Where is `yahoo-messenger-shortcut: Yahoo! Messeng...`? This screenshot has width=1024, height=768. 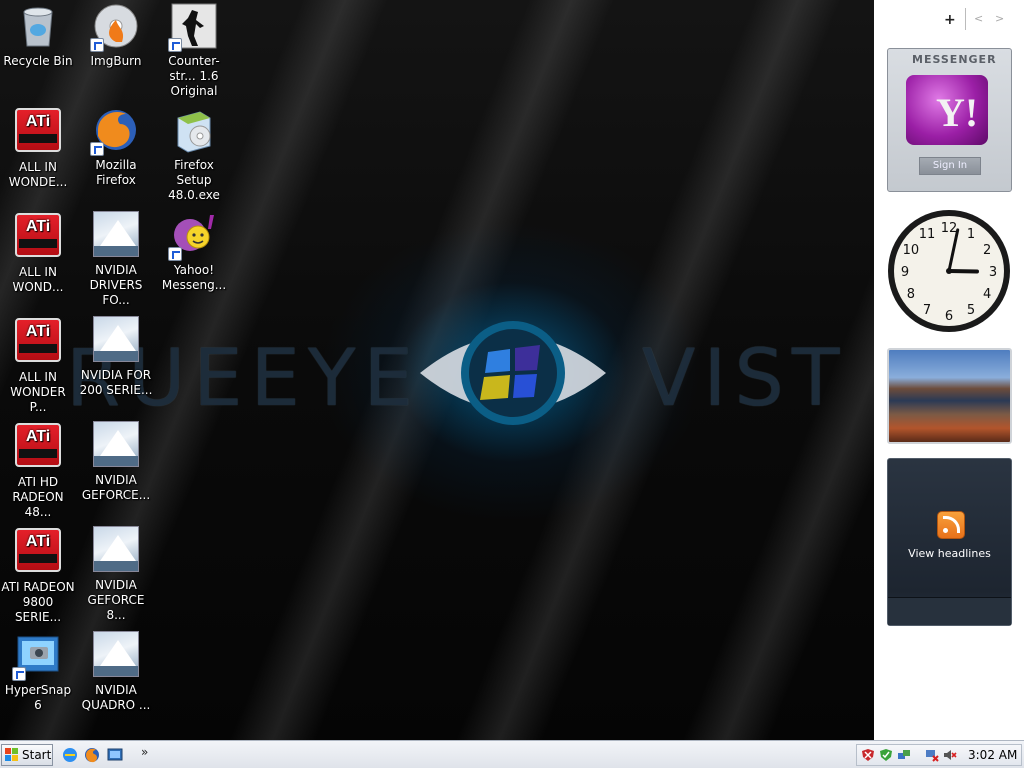 yahoo-messenger-shortcut: Yahoo! Messeng... is located at coordinates (194, 252).